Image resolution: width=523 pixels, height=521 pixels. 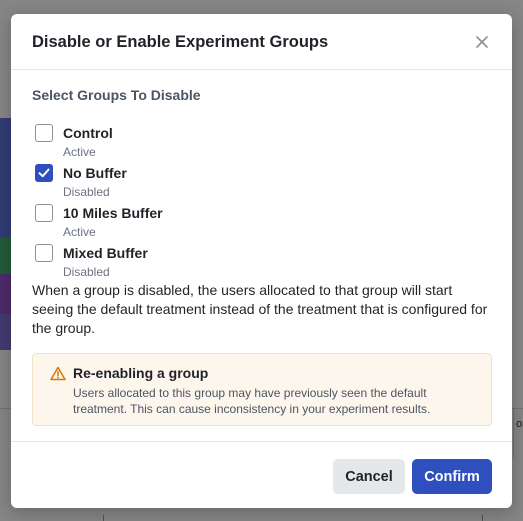 What do you see at coordinates (58, 373) in the screenshot?
I see `warning-triangle-icon` at bounding box center [58, 373].